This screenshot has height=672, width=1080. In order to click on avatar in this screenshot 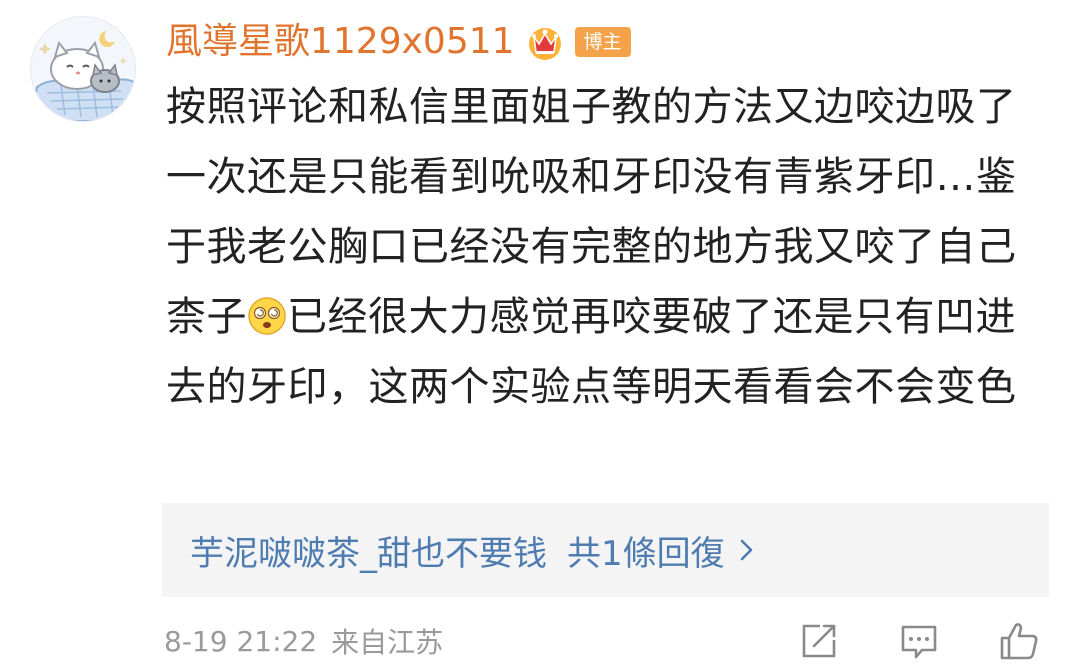, I will do `click(83, 69)`.